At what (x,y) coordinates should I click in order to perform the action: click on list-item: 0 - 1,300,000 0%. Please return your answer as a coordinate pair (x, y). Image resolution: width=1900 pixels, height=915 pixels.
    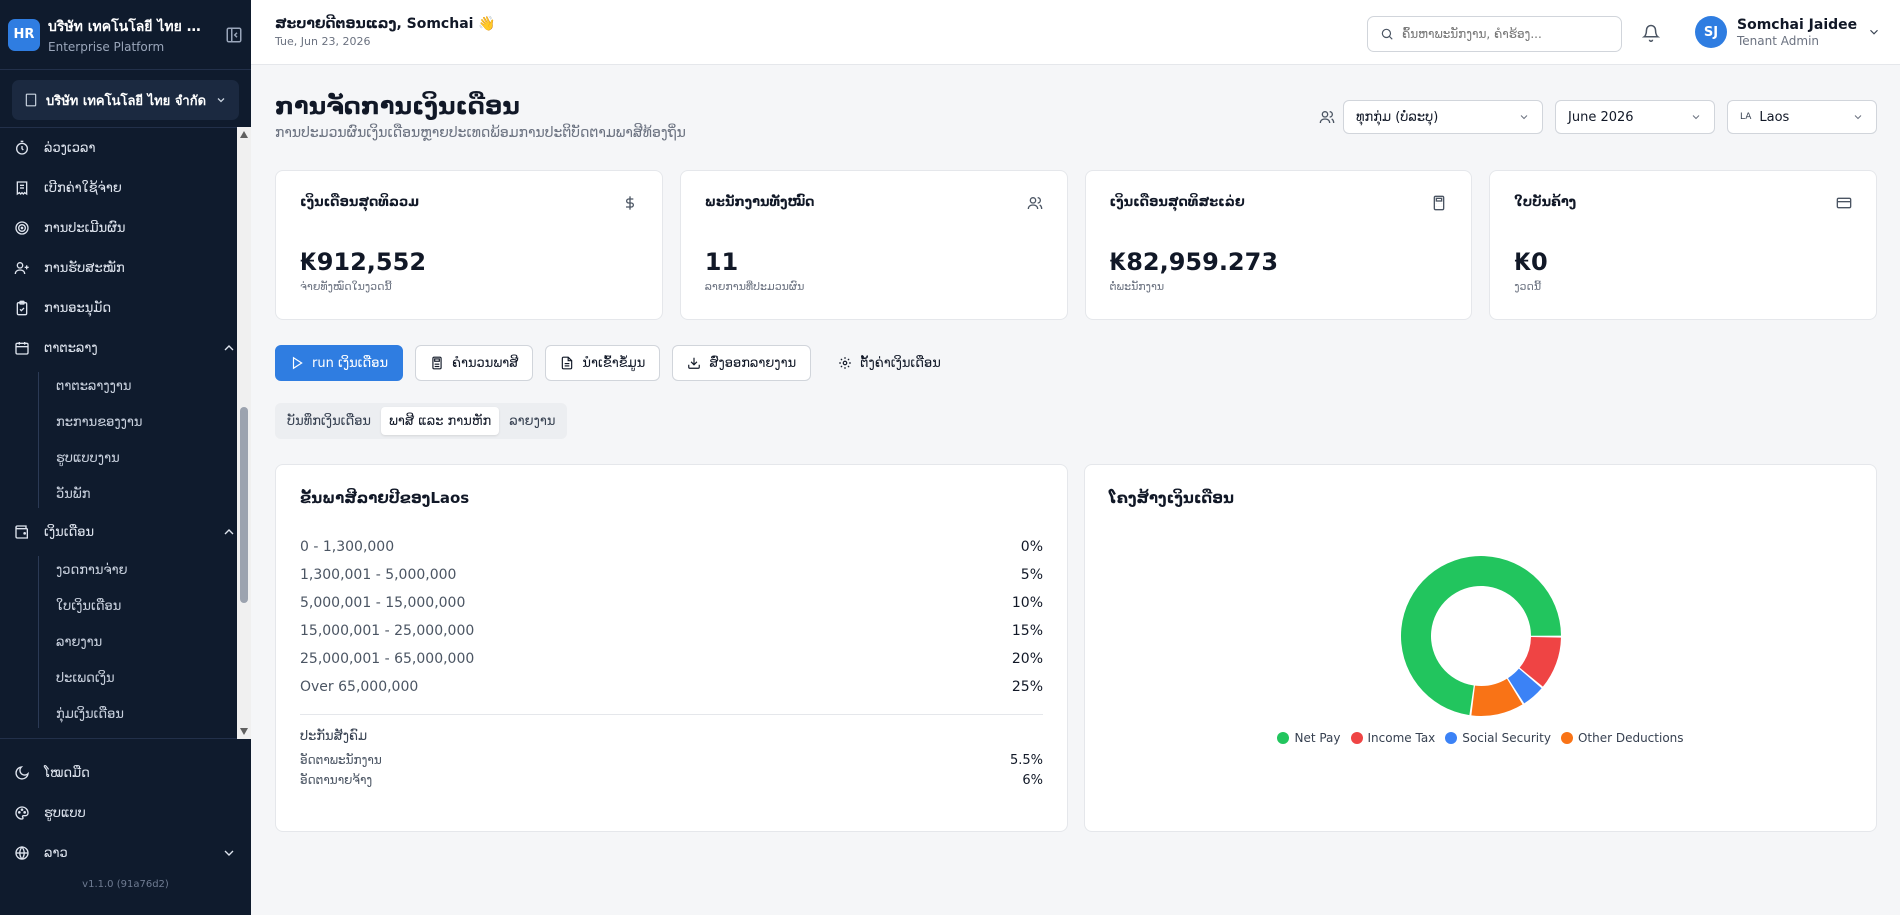
    Looking at the image, I should click on (671, 547).